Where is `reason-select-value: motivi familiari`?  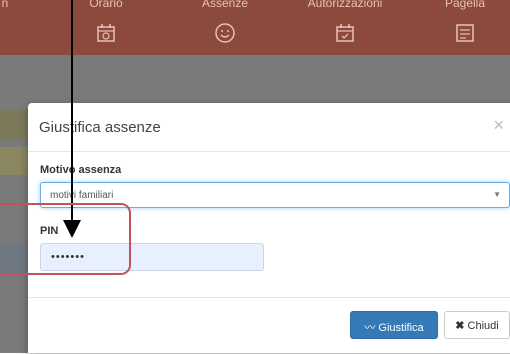 reason-select-value: motivi familiari is located at coordinates (82, 195).